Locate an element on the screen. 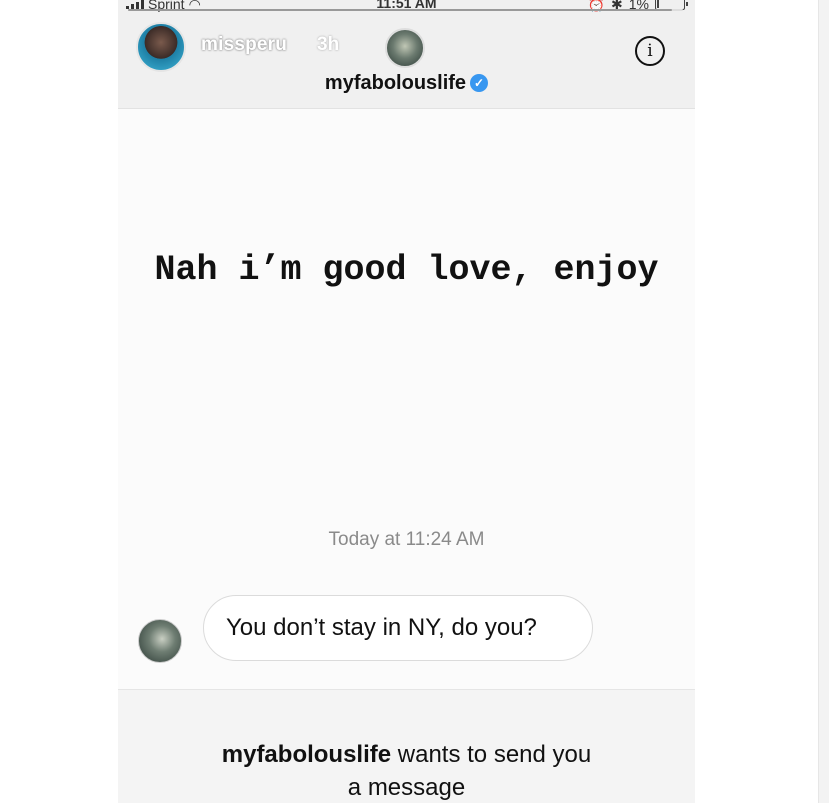 This screenshot has height=803, width=829. story-progress-bar is located at coordinates (405, 10).